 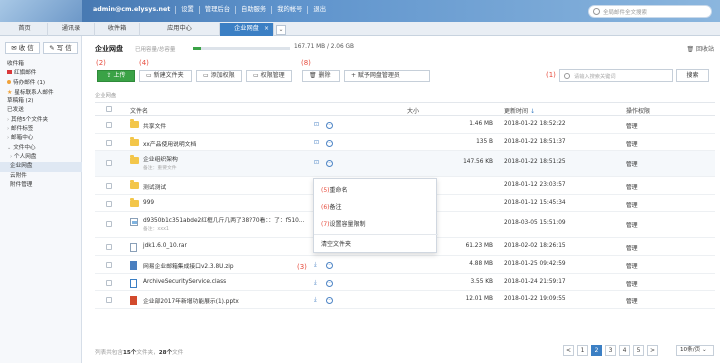 What do you see at coordinates (519, 110) in the screenshot?
I see `col-updated: 更新时间 ↓` at bounding box center [519, 110].